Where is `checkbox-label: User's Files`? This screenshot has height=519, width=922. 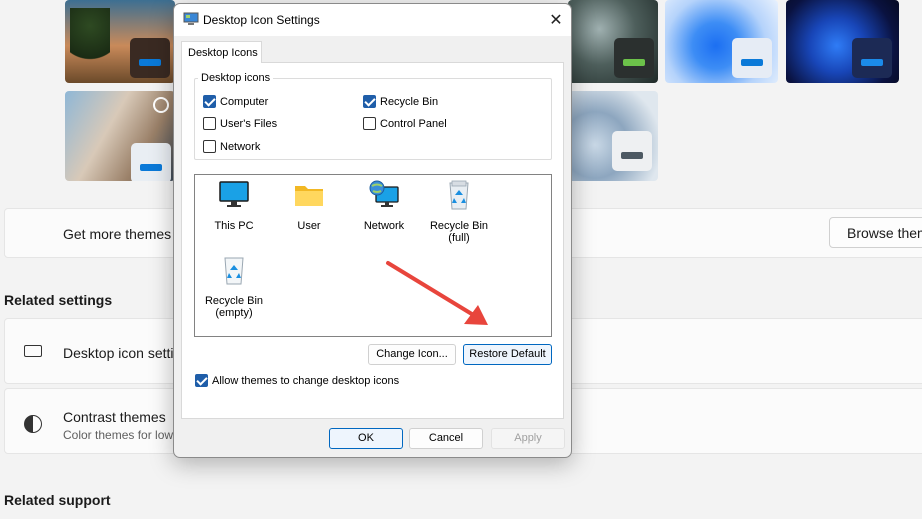 checkbox-label: User's Files is located at coordinates (249, 123).